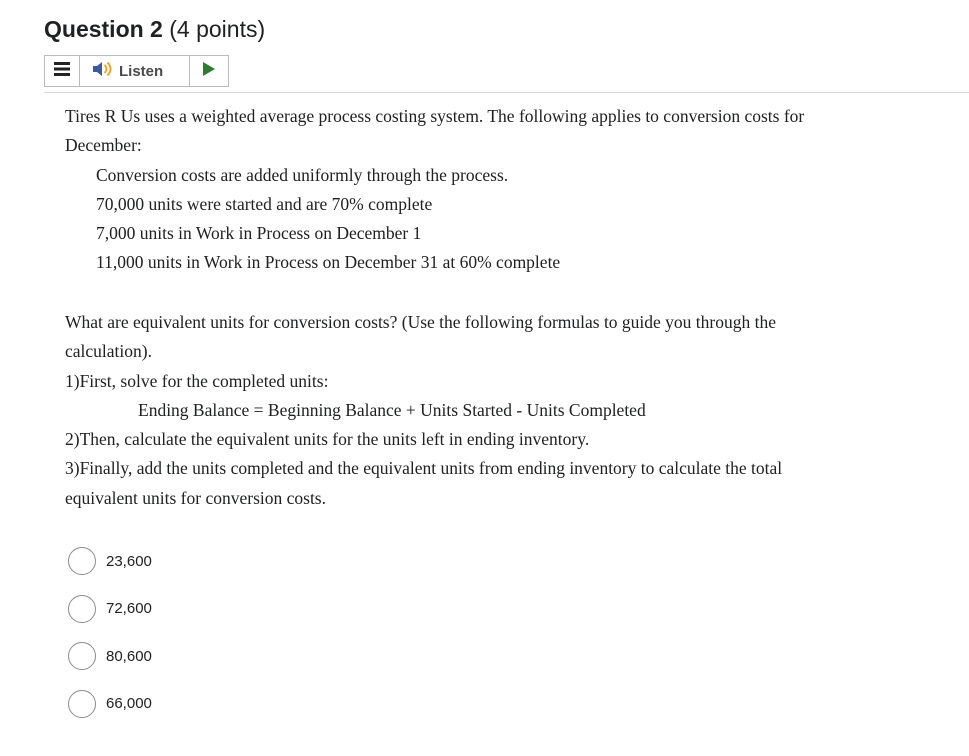 Image resolution: width=969 pixels, height=756 pixels. Describe the element at coordinates (129, 703) in the screenshot. I see `answer-label: 66,000` at that location.